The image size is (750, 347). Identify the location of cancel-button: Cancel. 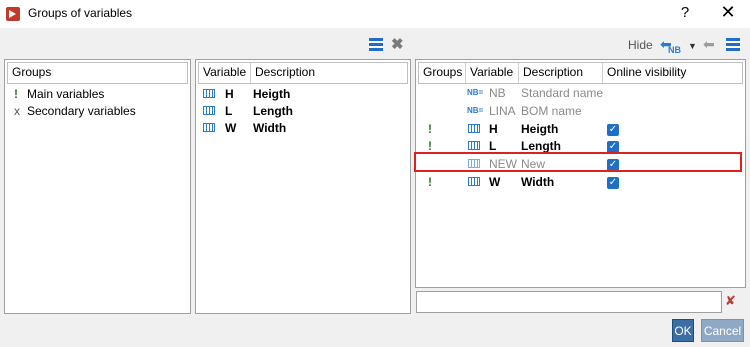
(722, 330).